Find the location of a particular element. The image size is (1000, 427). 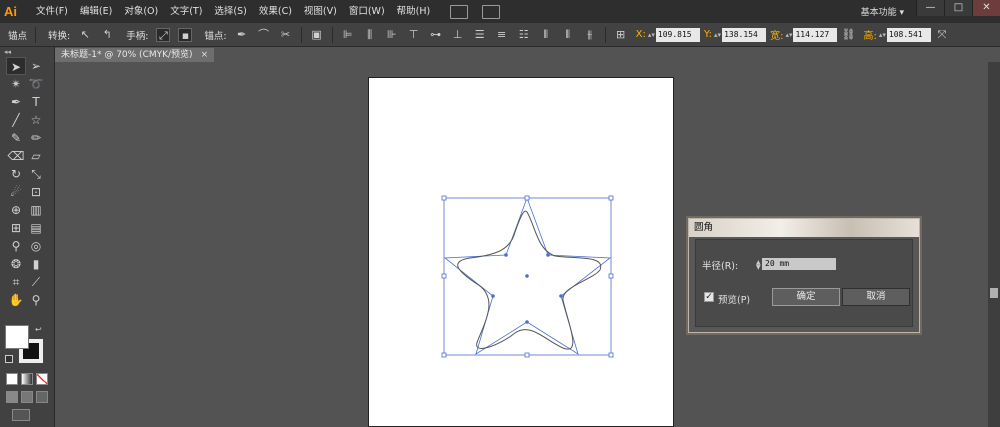

draw-normal-icon is located at coordinates (12, 397).